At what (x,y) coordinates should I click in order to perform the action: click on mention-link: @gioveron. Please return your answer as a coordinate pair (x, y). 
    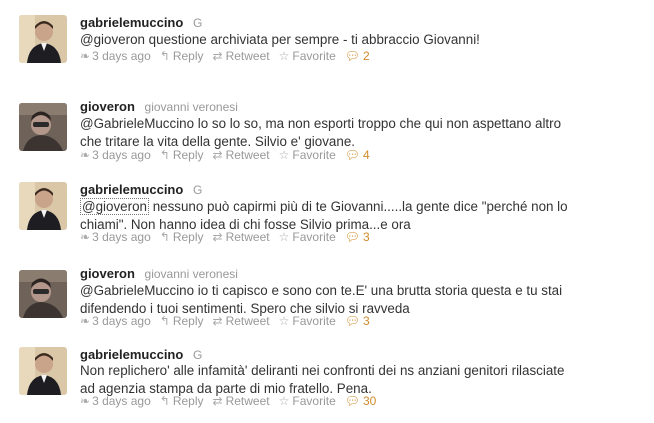
    Looking at the image, I should click on (114, 206).